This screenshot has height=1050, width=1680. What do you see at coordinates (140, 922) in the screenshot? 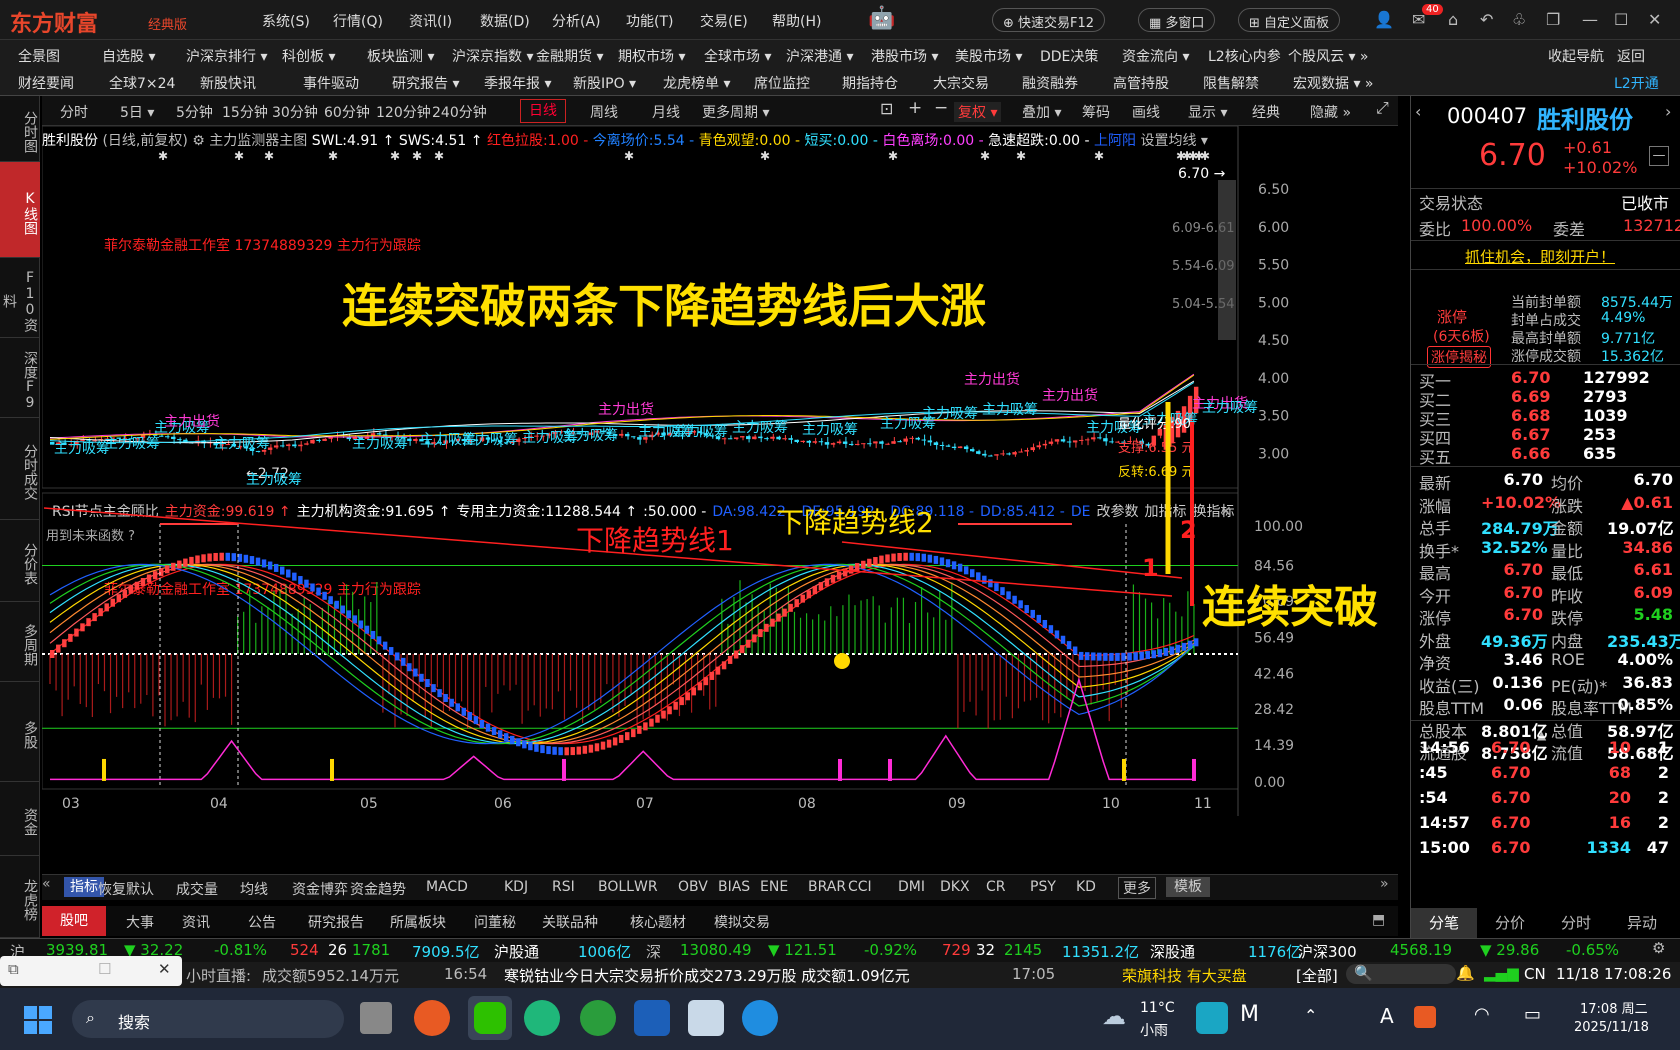
I see `info-tab: 大事` at bounding box center [140, 922].